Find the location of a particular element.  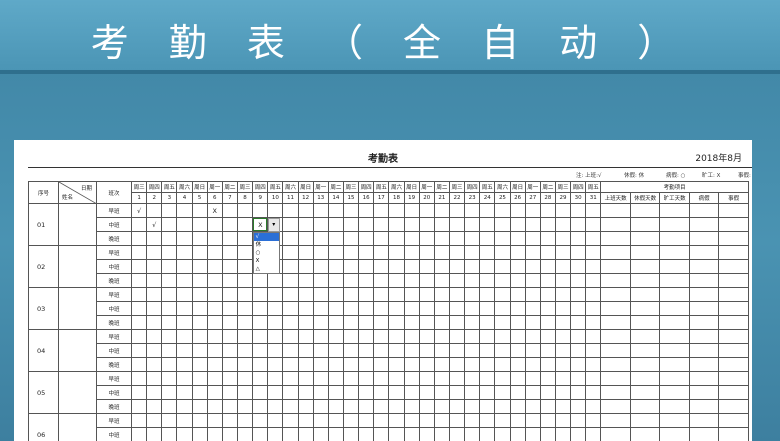

dropdown-options-list: √ 休 ○ X △ is located at coordinates (266, 252).